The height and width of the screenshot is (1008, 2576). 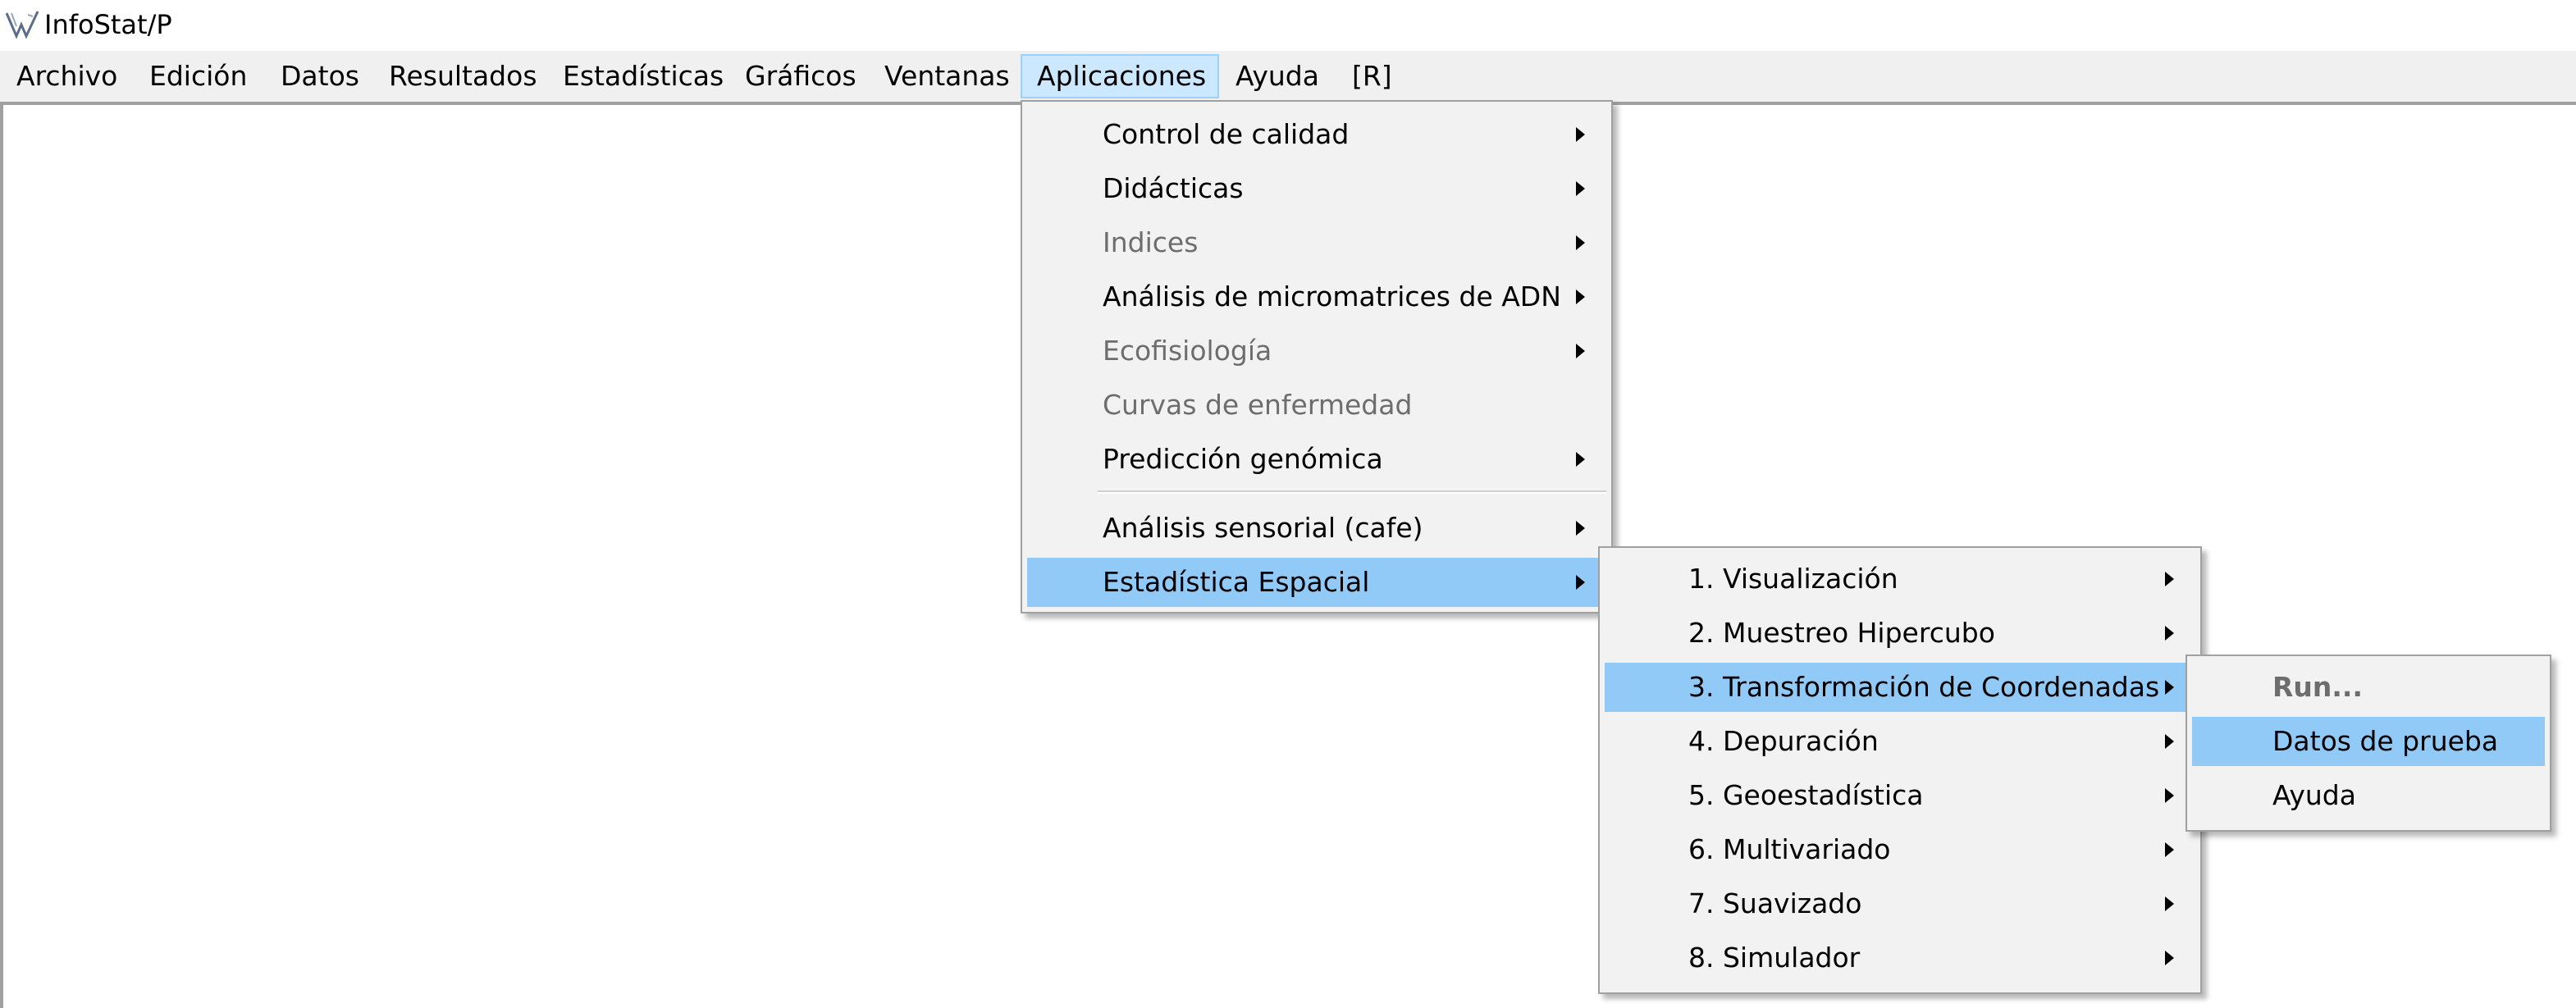 I want to click on menuitem-muestreo-hipercubo: 2. Muestreo Hipercubo, so click(x=1900, y=634).